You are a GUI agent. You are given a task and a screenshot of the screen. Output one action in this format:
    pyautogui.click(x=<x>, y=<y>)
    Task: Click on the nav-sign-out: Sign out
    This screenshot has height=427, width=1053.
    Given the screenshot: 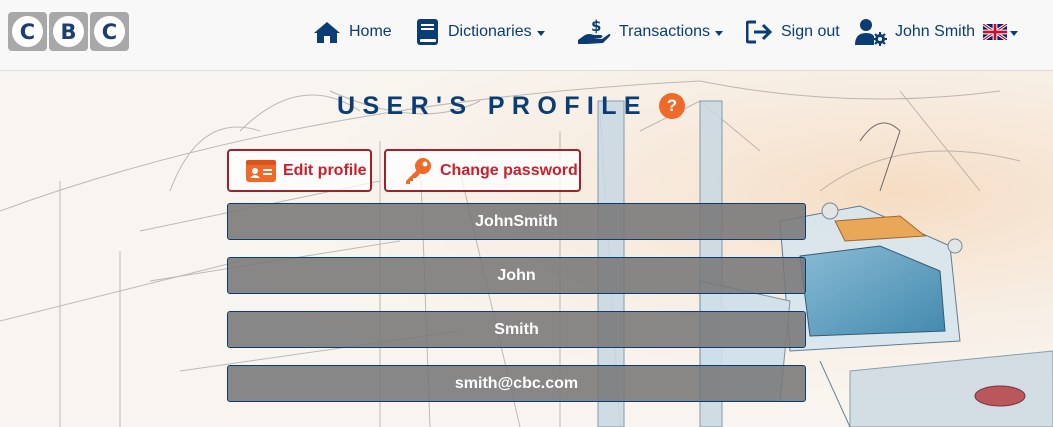 What is the action you would take?
    pyautogui.click(x=793, y=32)
    